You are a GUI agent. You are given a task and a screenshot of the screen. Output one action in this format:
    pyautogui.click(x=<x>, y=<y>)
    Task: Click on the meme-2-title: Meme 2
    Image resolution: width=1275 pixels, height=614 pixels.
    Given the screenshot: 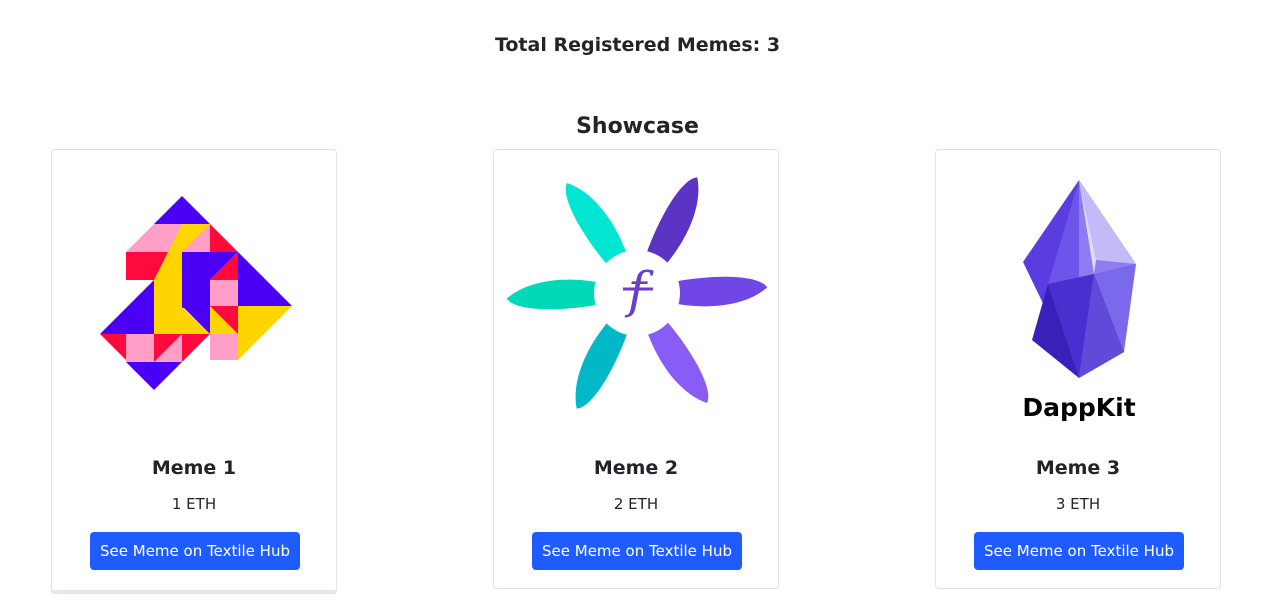 What is the action you would take?
    pyautogui.click(x=636, y=468)
    